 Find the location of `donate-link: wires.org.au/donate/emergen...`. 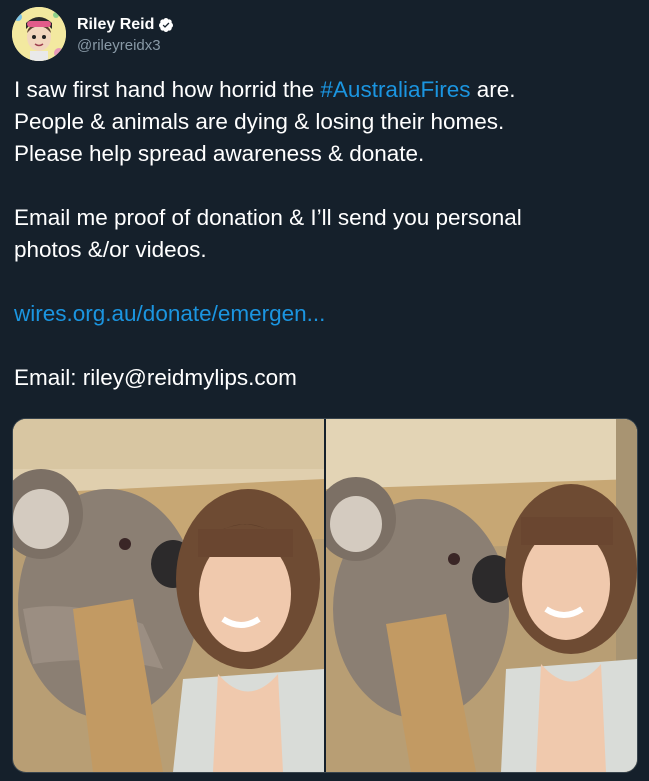

donate-link: wires.org.au/donate/emergen... is located at coordinates (324, 314).